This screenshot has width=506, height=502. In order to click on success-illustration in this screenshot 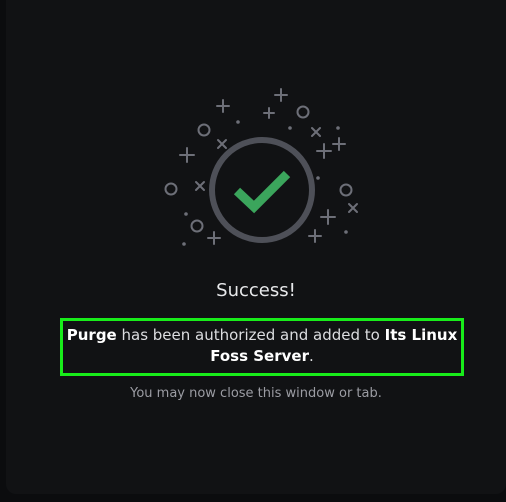, I will do `click(262, 168)`.